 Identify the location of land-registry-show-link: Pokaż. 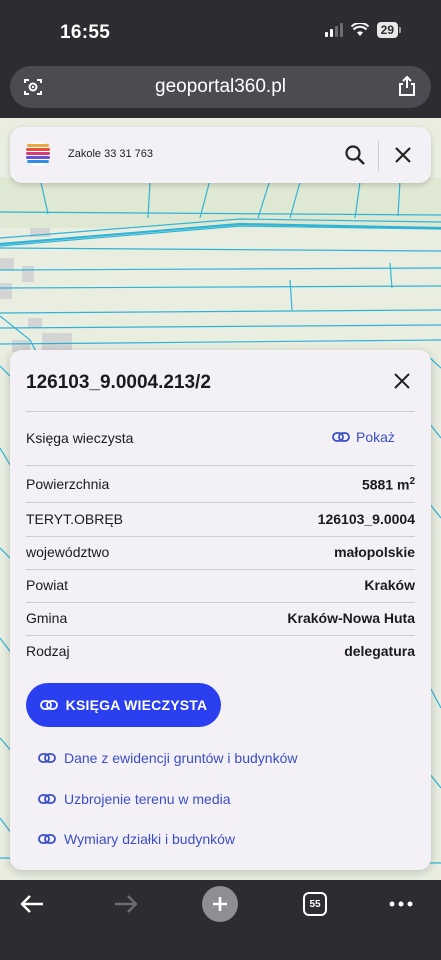
(363, 437).